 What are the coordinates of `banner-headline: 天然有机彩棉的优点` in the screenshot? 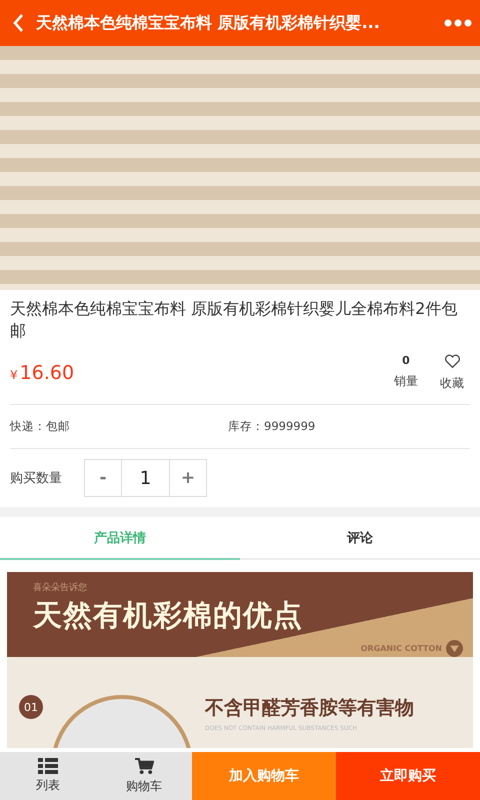 It's located at (168, 615).